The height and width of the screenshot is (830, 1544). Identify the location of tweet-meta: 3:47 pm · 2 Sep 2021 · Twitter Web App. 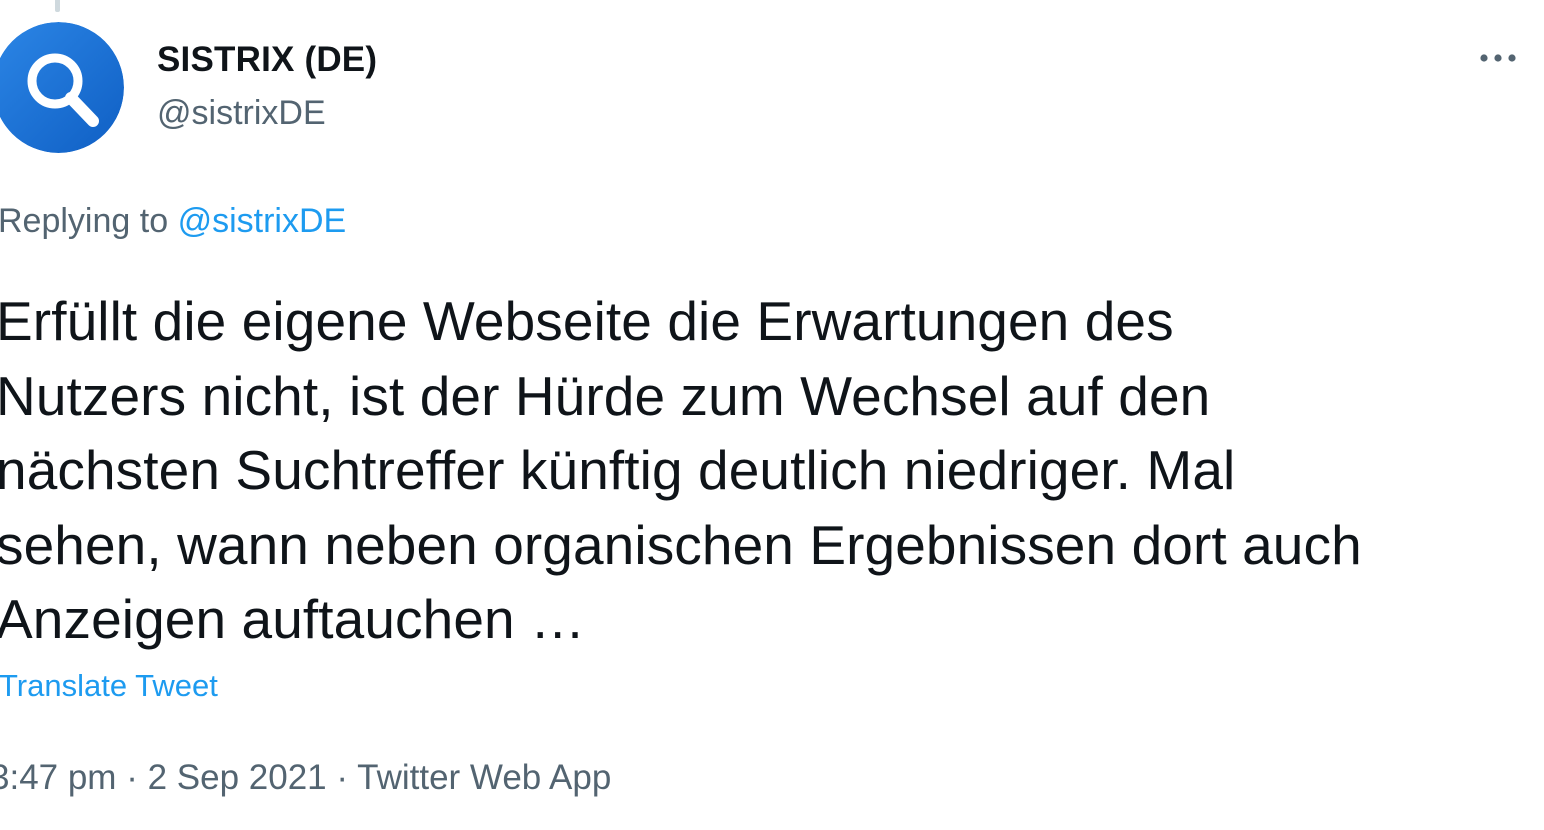
(305, 778).